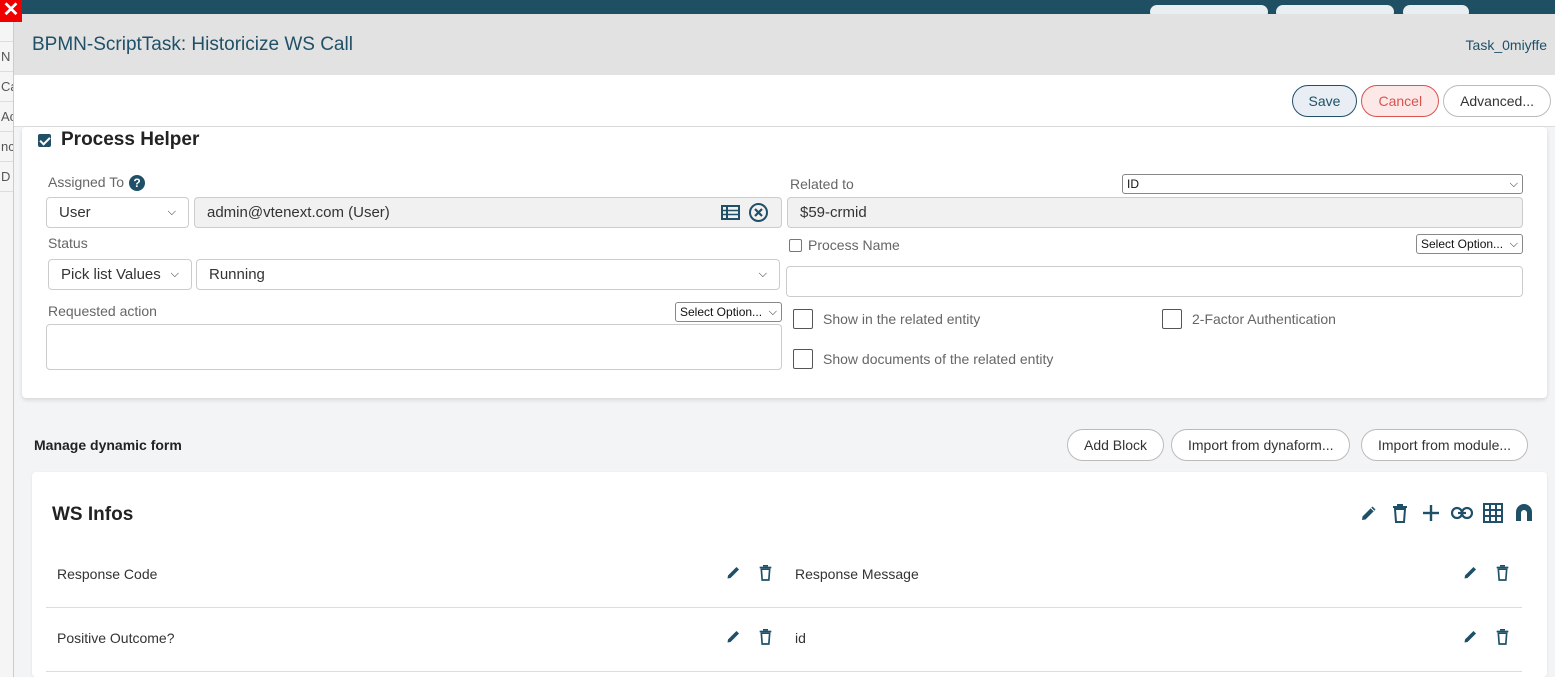 Image resolution: width=1555 pixels, height=677 pixels. I want to click on process-helper-title: Process Helper, so click(130, 139).